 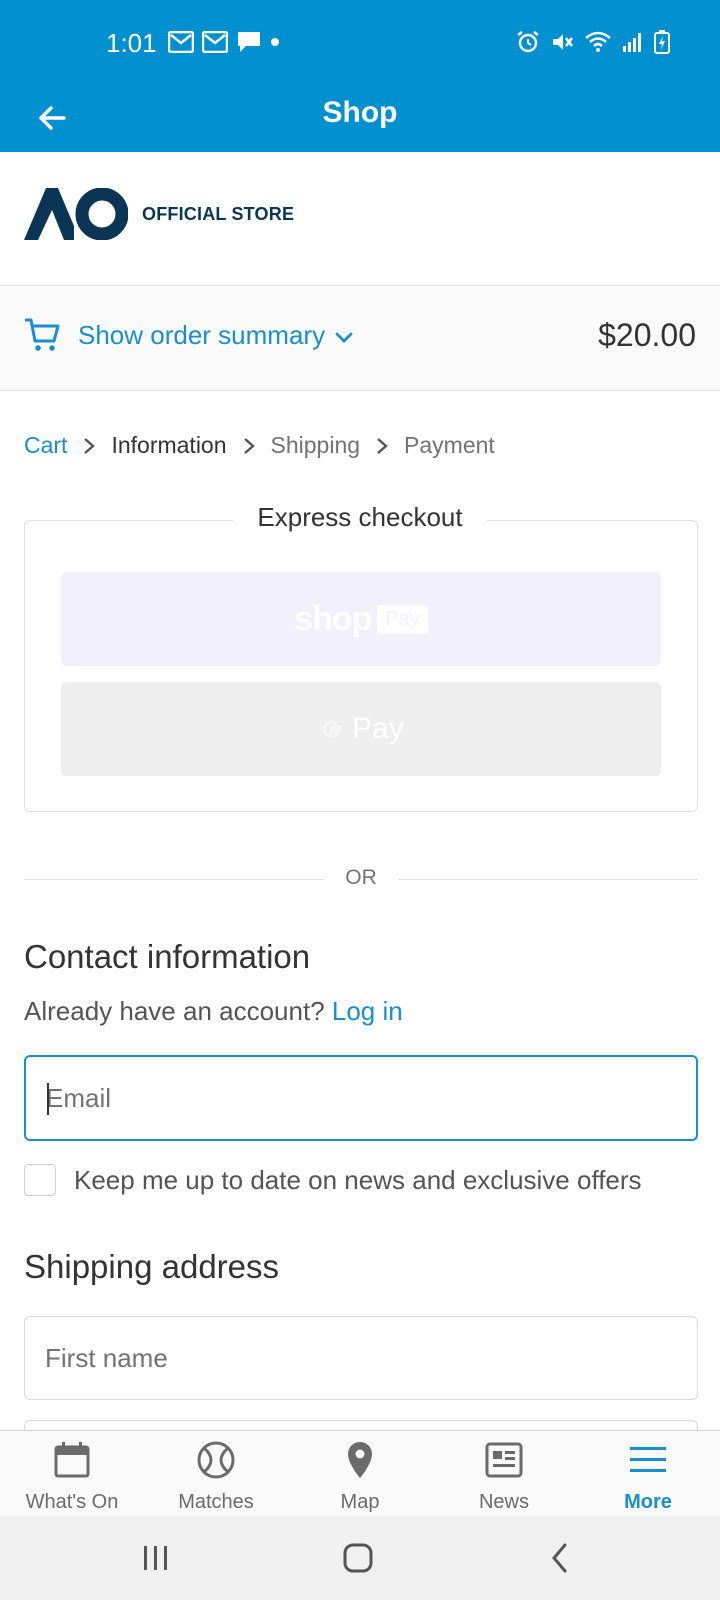 I want to click on nav-map: Map, so click(x=360, y=1473).